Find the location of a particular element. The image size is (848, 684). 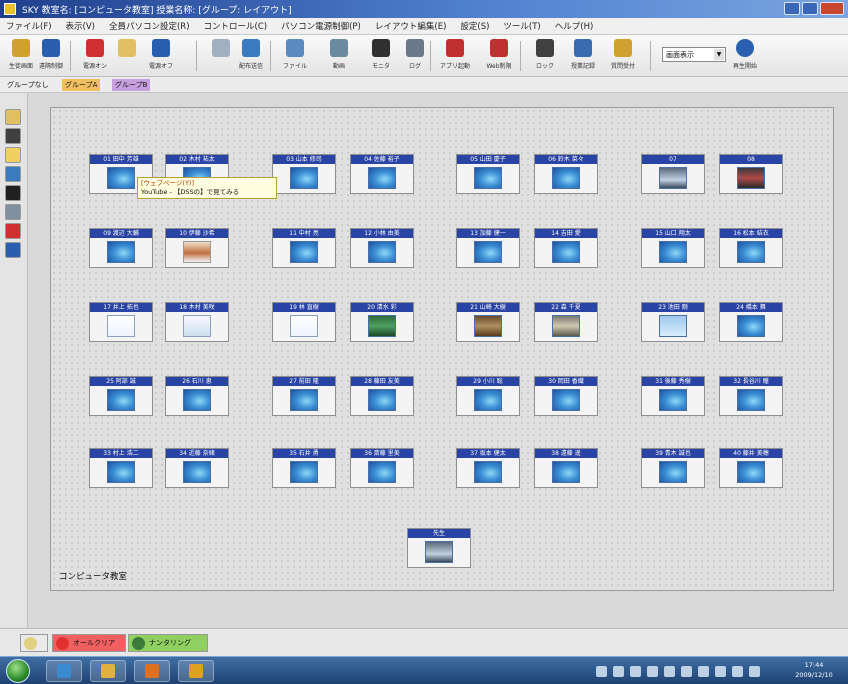

toolbar-button: ファイル is located at coordinates (295, 55).